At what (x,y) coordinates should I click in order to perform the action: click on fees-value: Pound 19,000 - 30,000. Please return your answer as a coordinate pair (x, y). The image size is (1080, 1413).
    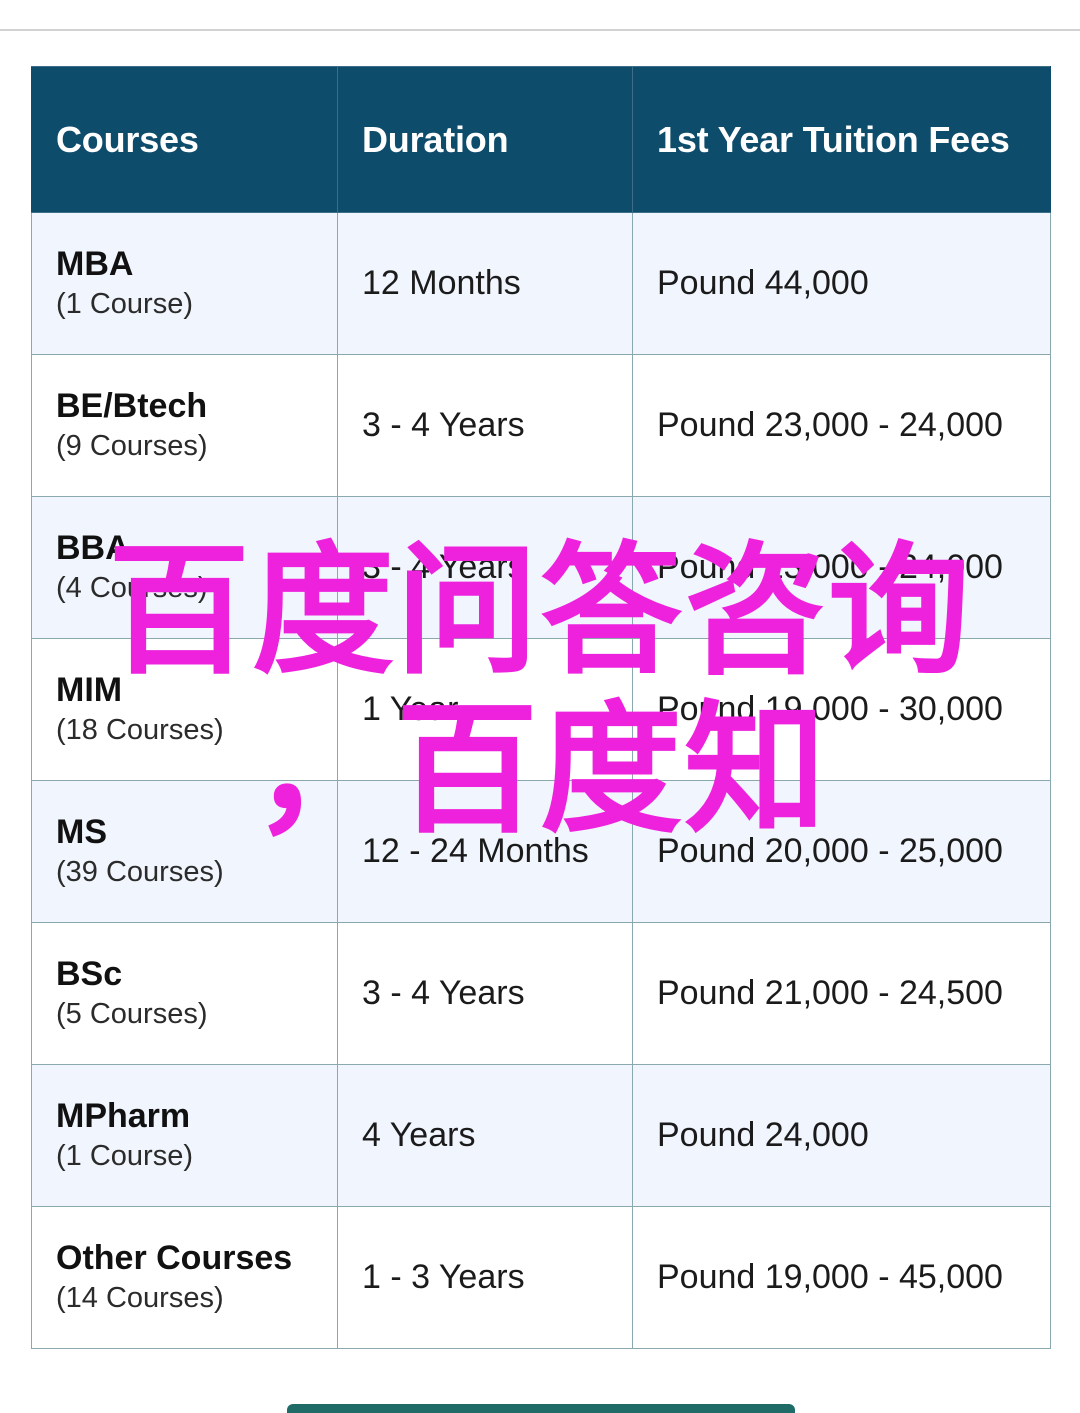
    Looking at the image, I should click on (830, 708).